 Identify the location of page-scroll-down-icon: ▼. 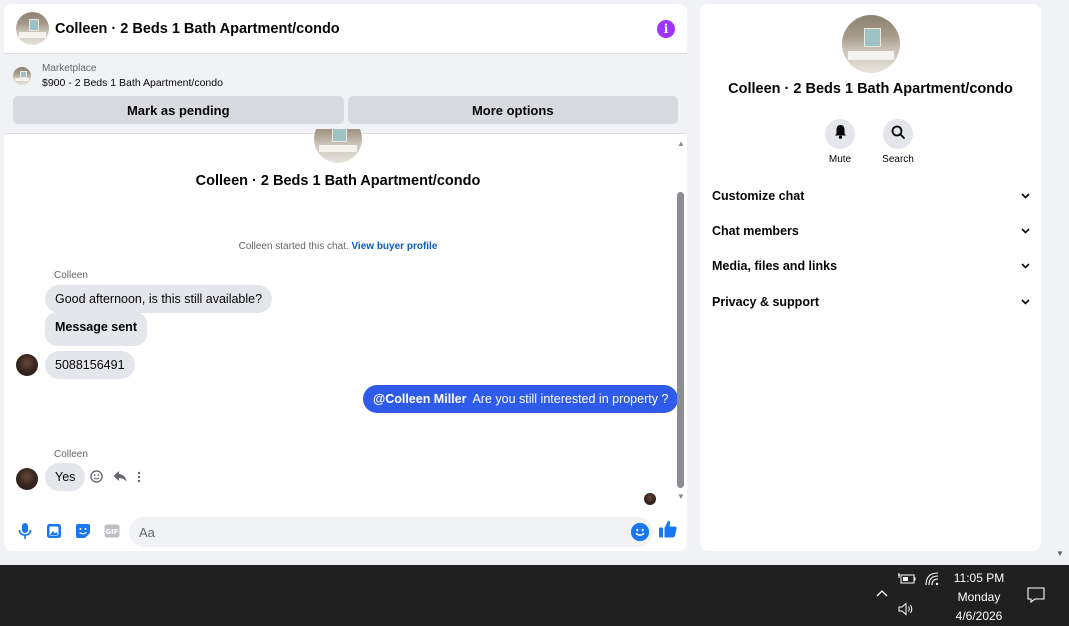
(1060, 553).